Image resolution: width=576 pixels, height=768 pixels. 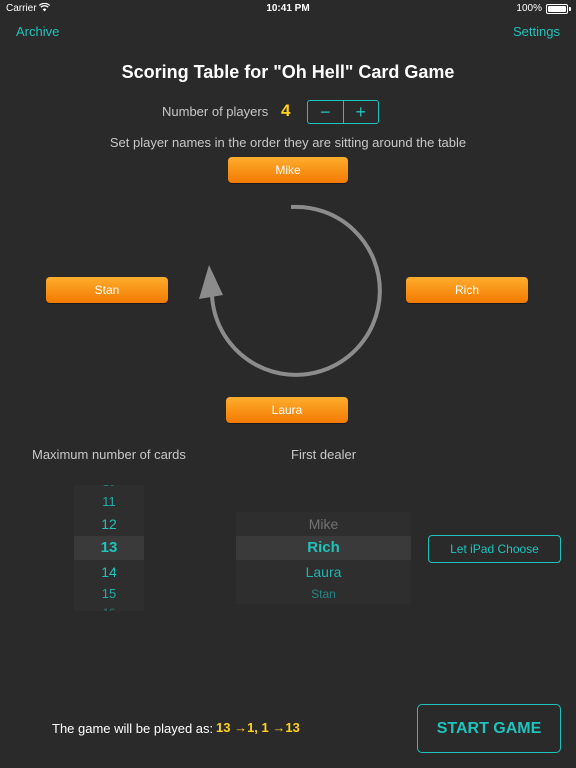 I want to click on game-sequence-value: 13 →1, 1 →13, so click(x=258, y=727).